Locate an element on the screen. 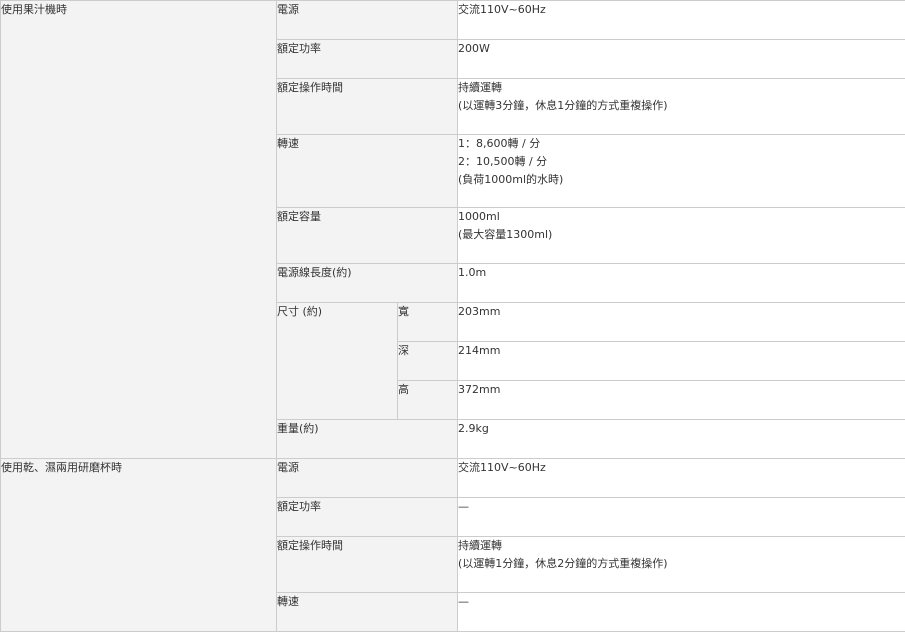 The image size is (905, 632). spec-value-cell: 持續運轉 (以運轉3分鐘，休息1分鐘的方式重複操作) is located at coordinates (681, 107).